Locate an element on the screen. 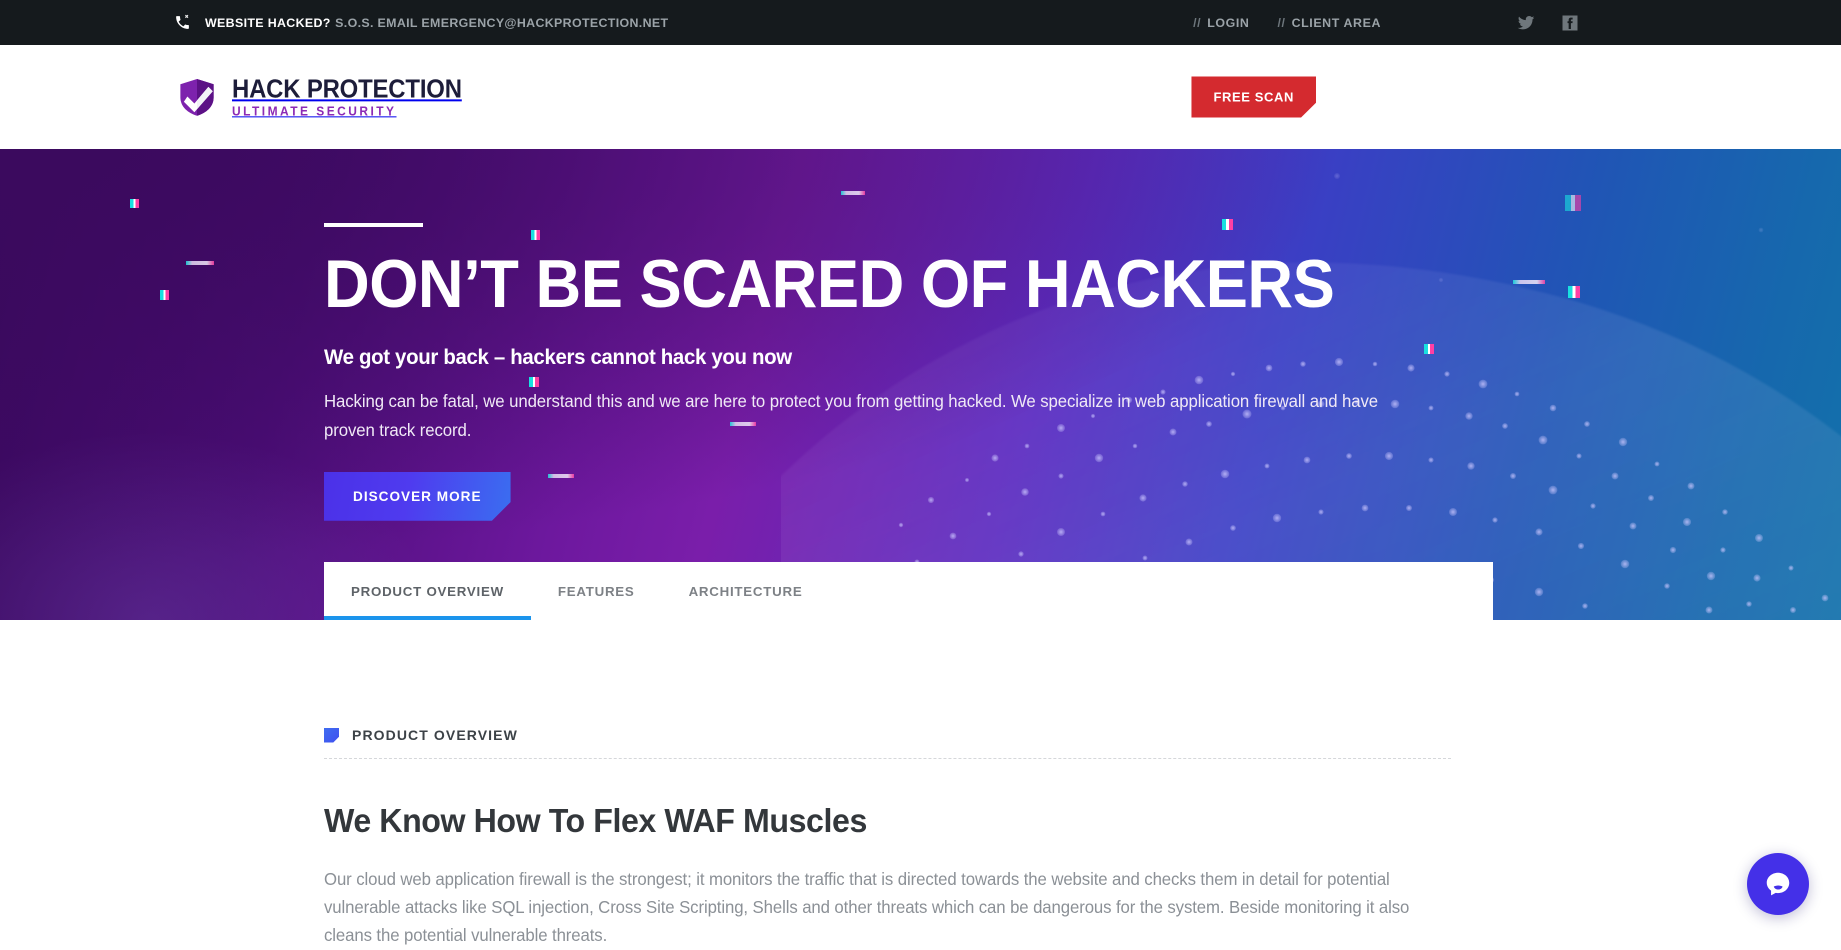  blue-notch-square-icon is located at coordinates (331, 735).